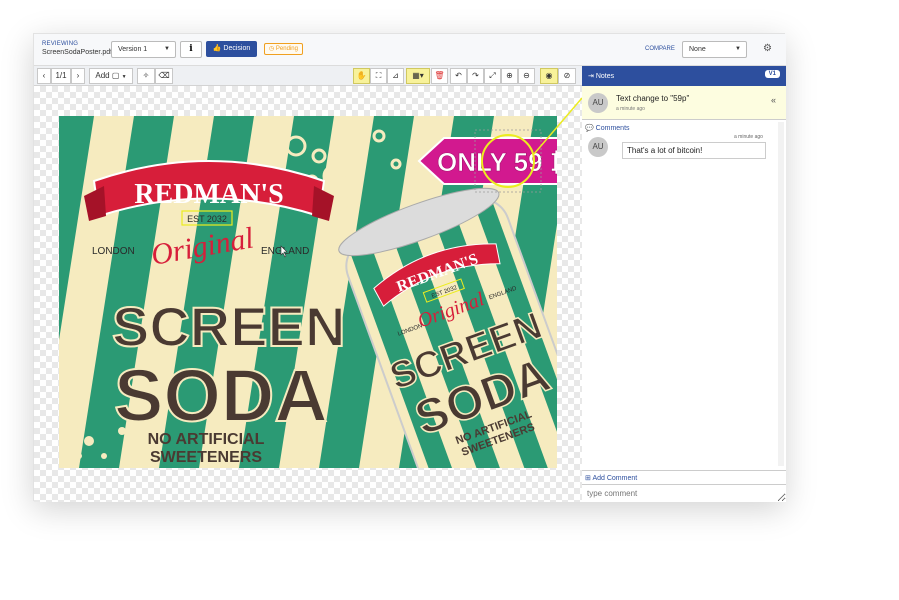 This screenshot has height=600, width=899. Describe the element at coordinates (660, 49) in the screenshot. I see `compare-label: COMPARE` at that location.